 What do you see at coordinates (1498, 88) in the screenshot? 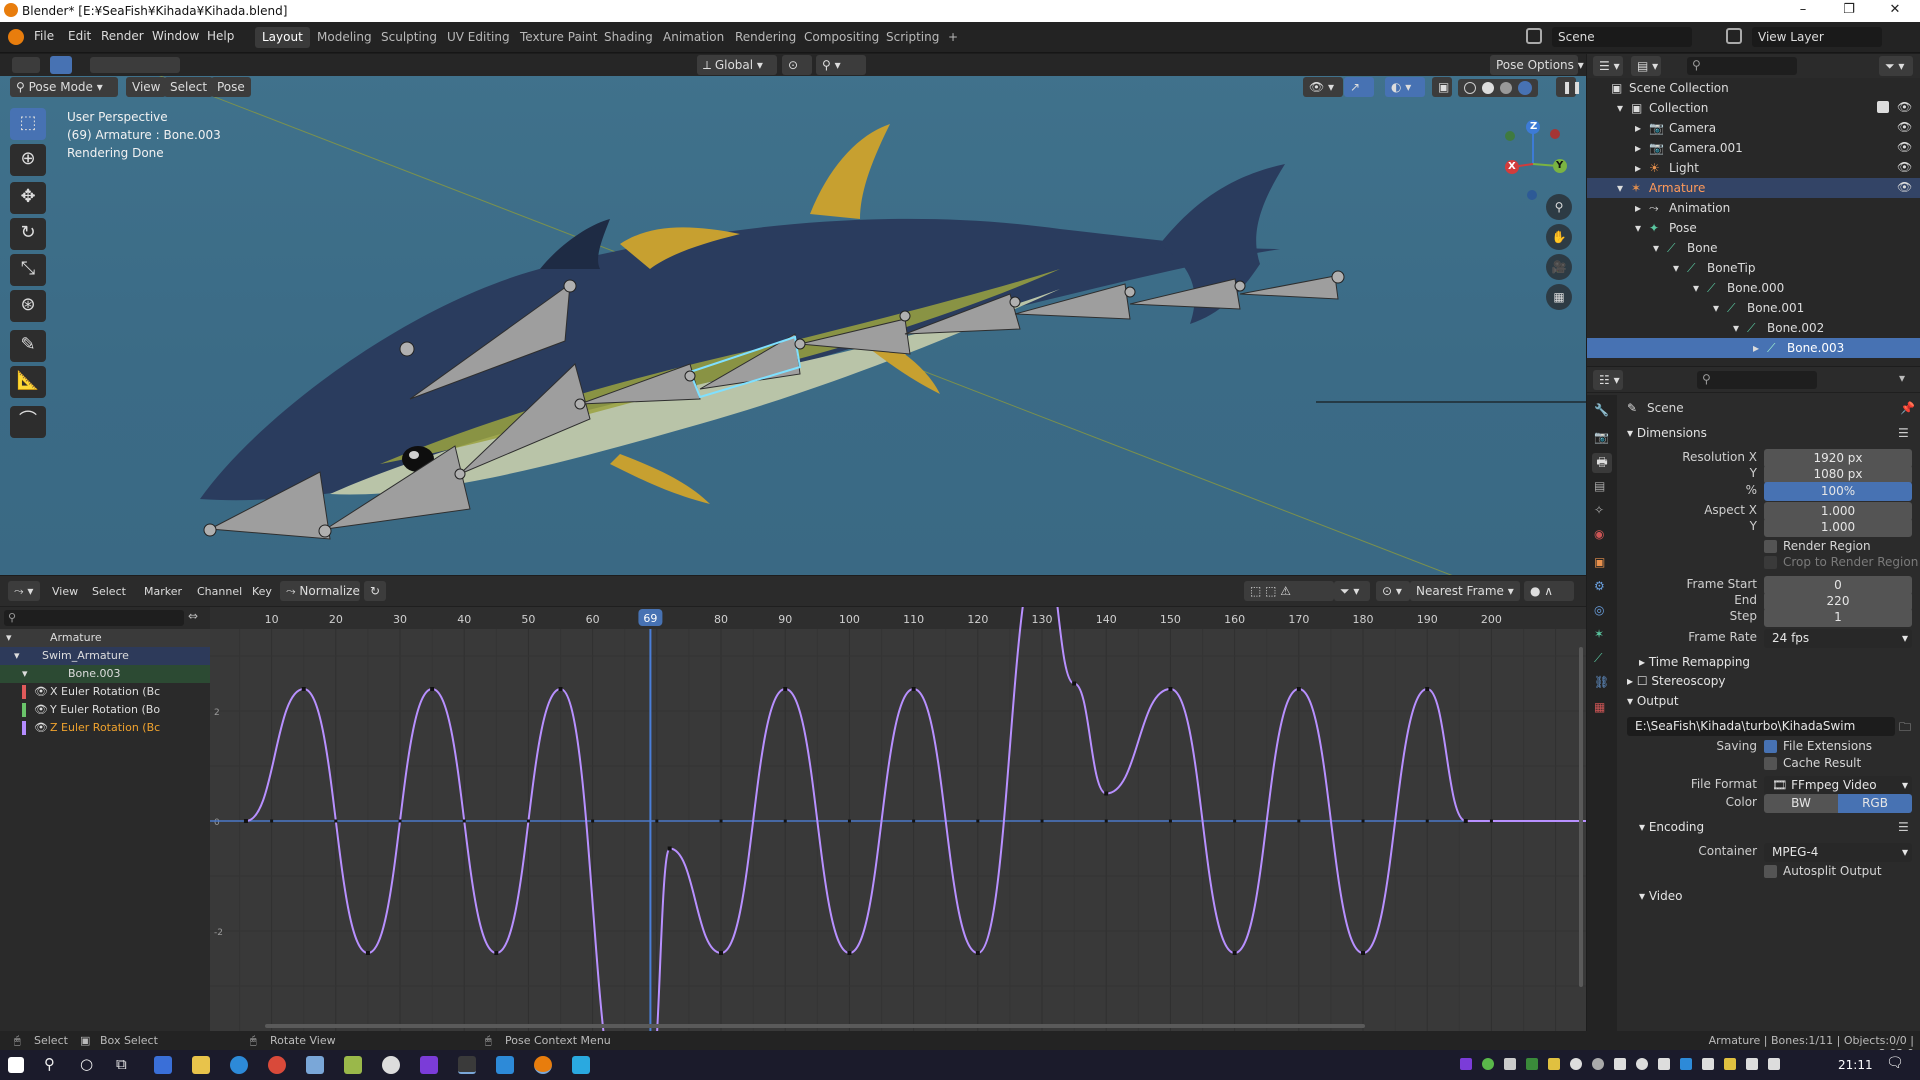
I see `shading-mode-buttons` at bounding box center [1498, 88].